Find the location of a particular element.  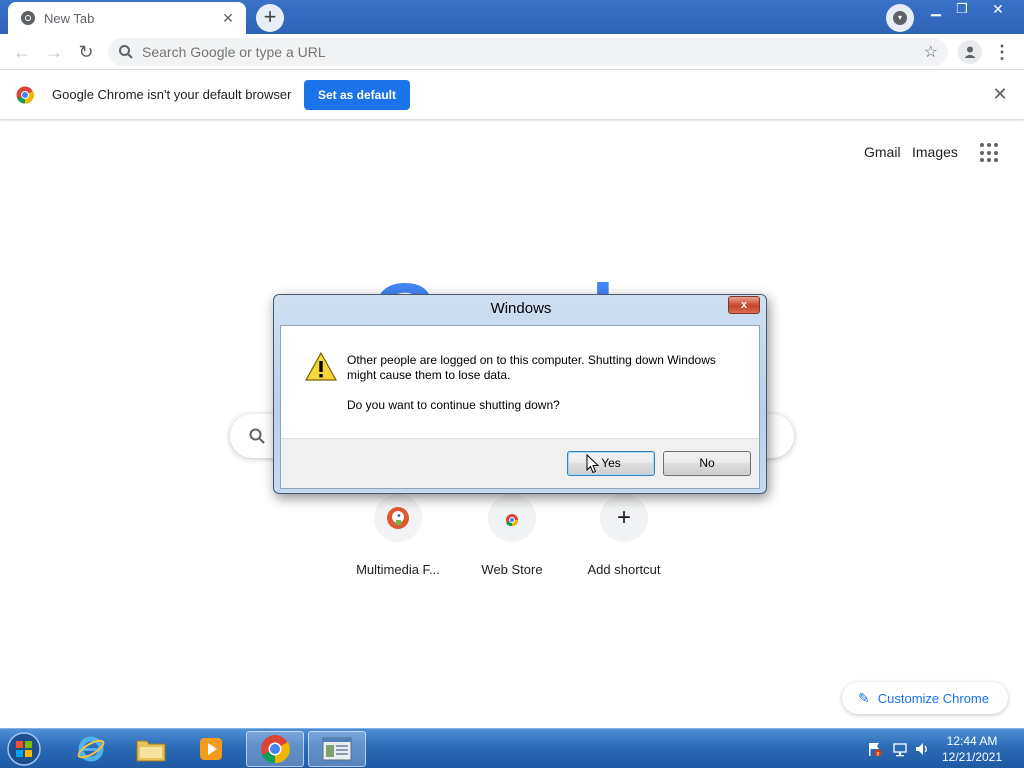

mouse-cursor-icon is located at coordinates (593, 464).